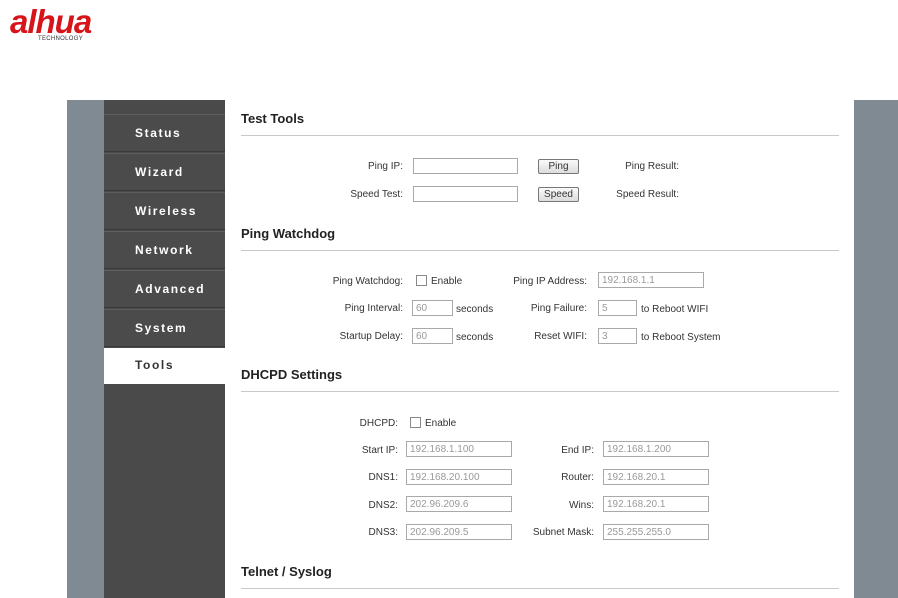 This screenshot has width=898, height=598. I want to click on startup-delay-unit: seconds, so click(475, 337).